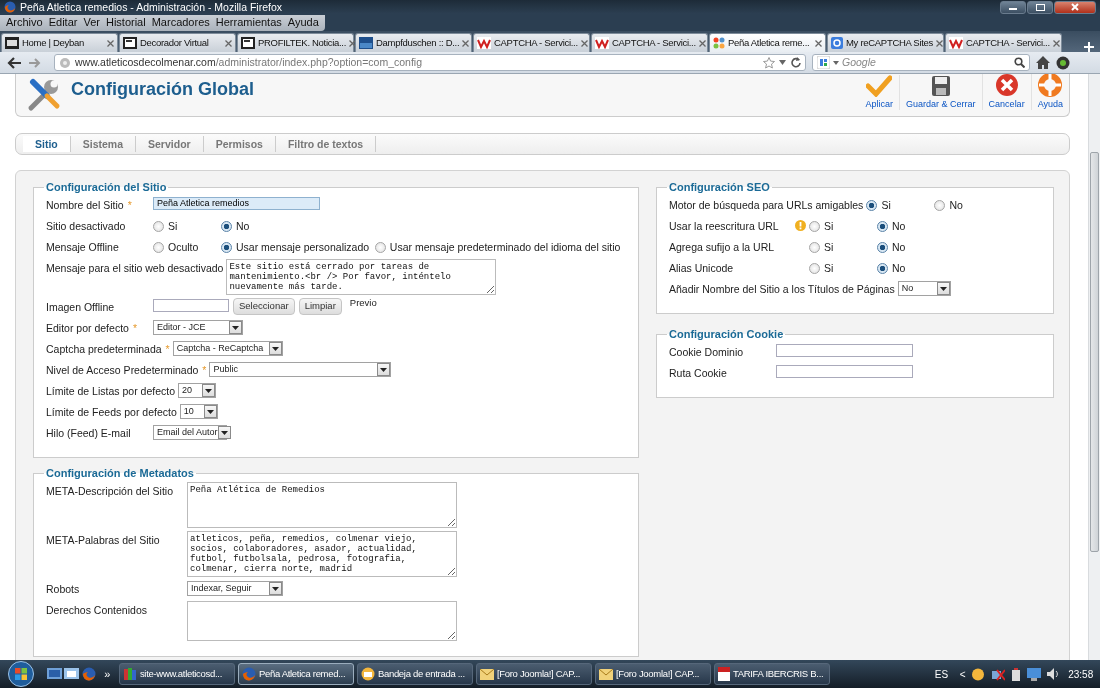 The width and height of the screenshot is (1100, 688). I want to click on menu-item: Editar, so click(63, 22).